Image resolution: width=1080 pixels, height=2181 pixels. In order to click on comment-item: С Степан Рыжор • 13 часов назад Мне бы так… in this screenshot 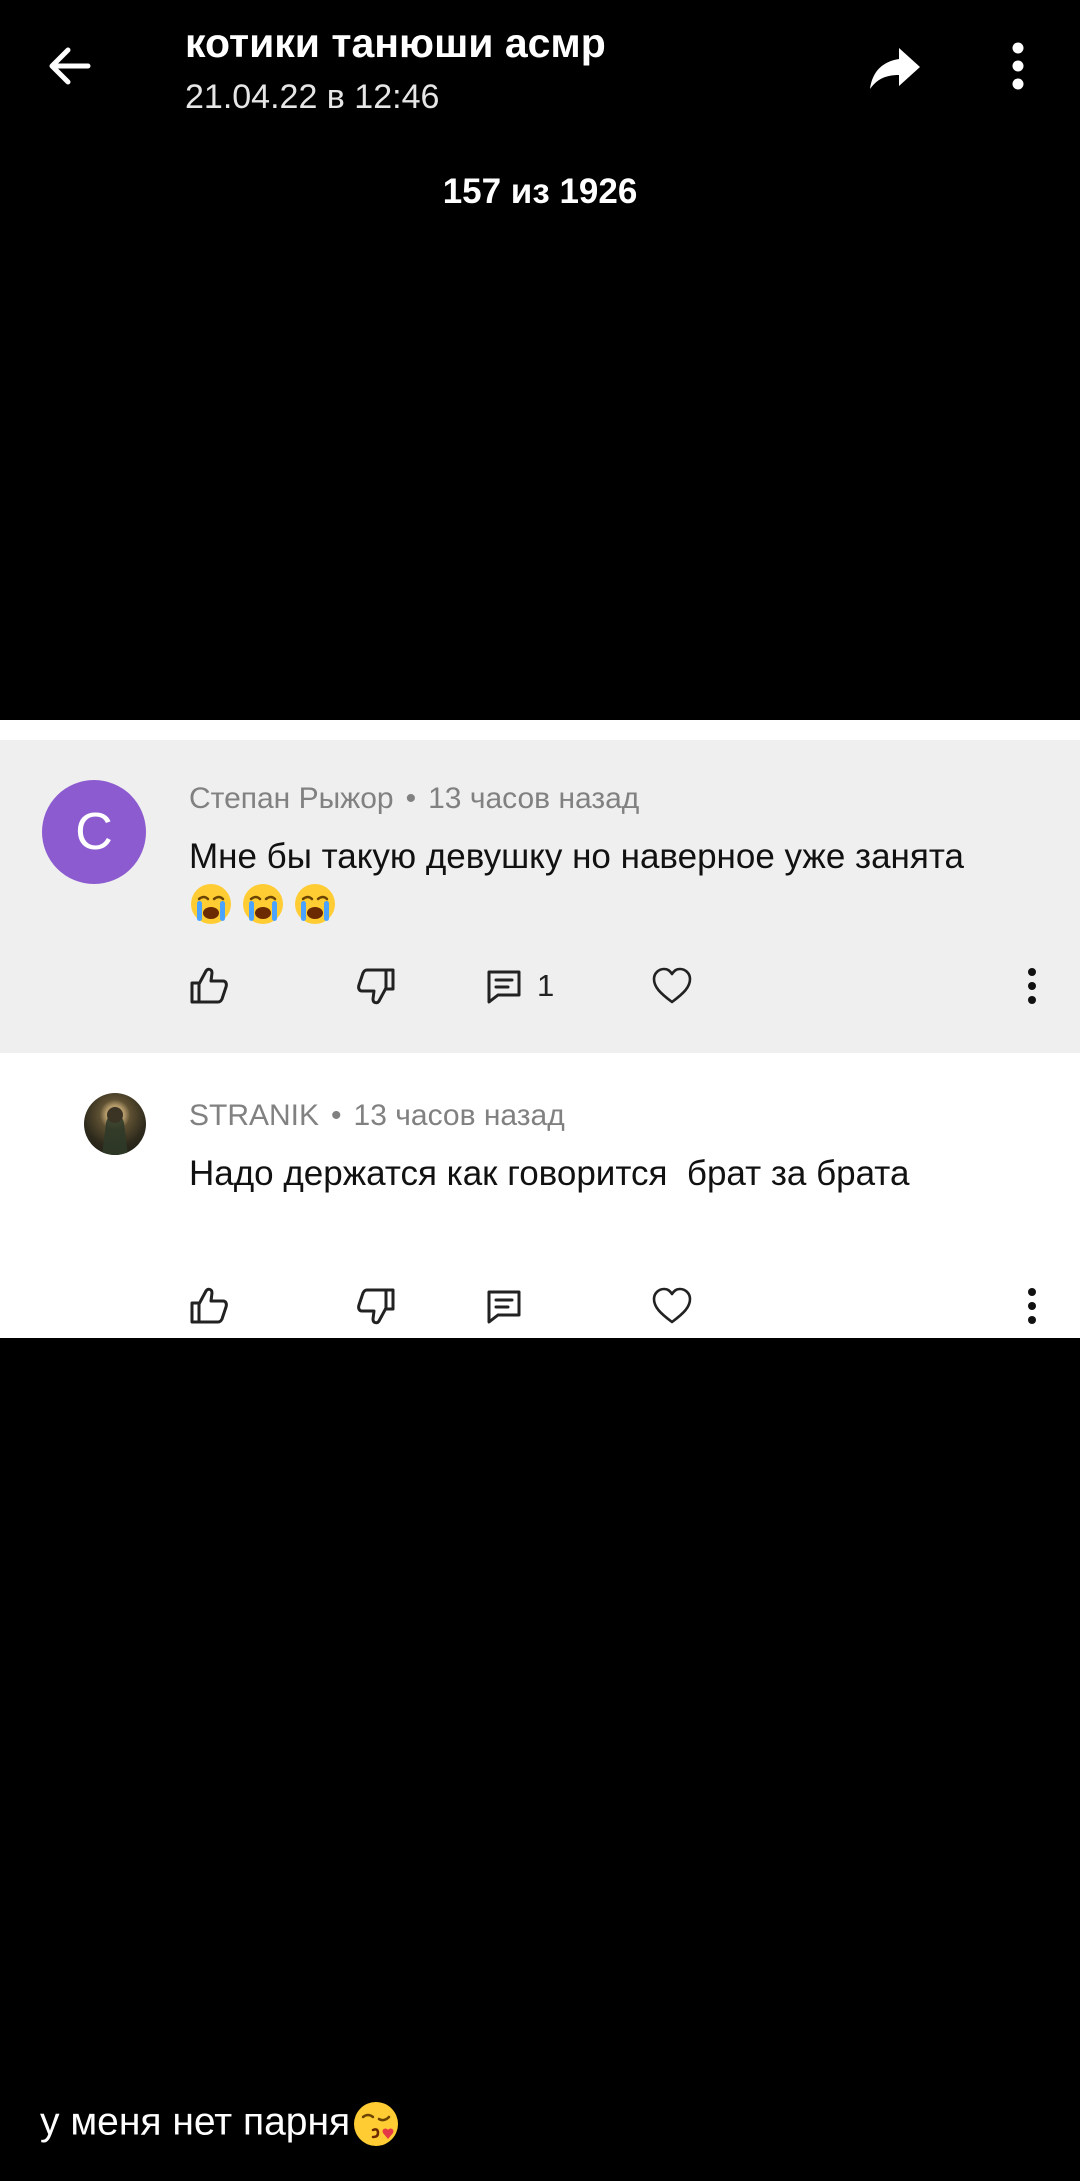, I will do `click(540, 896)`.